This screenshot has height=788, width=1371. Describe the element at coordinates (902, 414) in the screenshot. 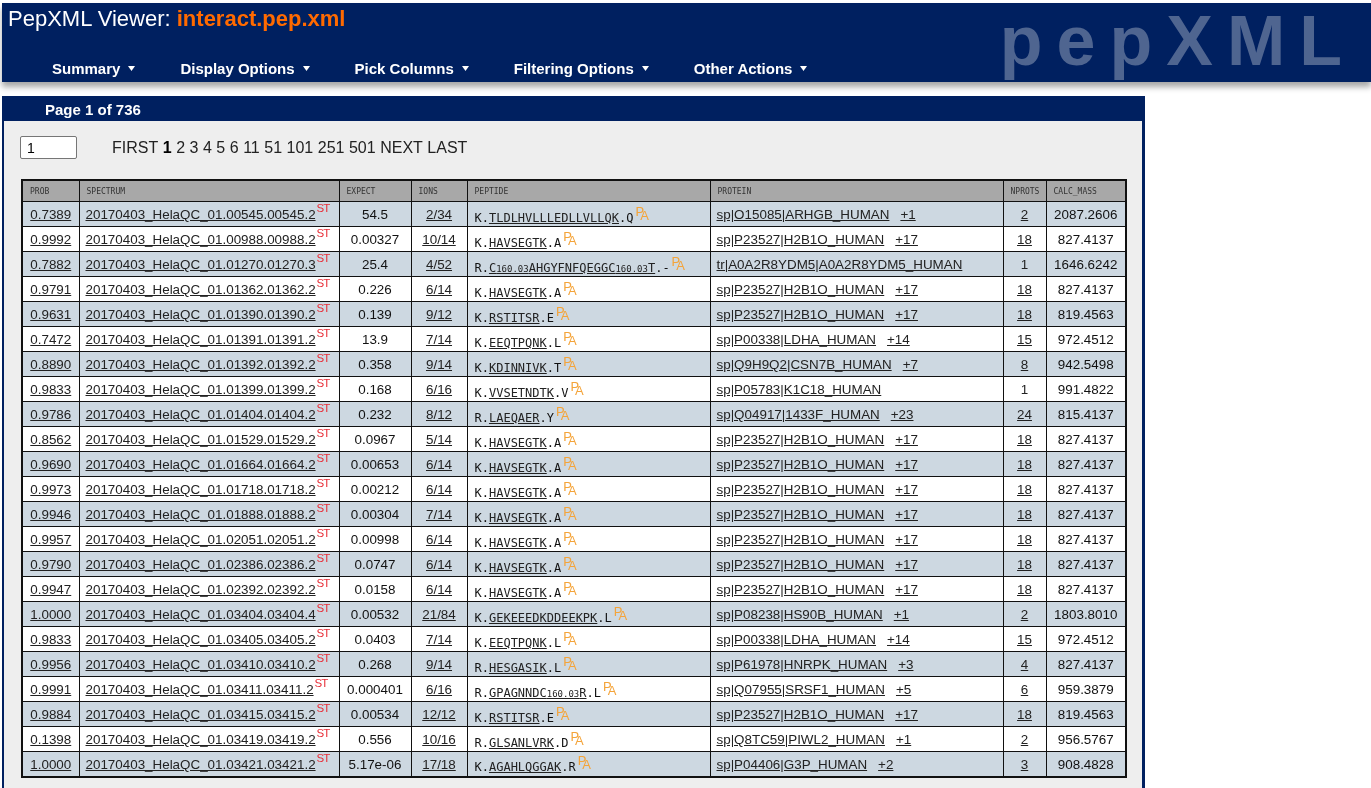

I see `more-proteins-link: +23` at that location.